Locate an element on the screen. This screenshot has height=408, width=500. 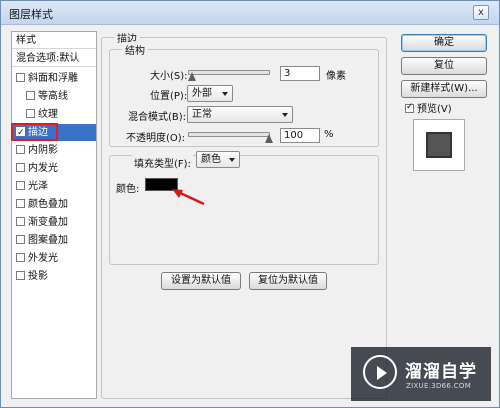
style-item-label: 光泽 is located at coordinates (38, 186).